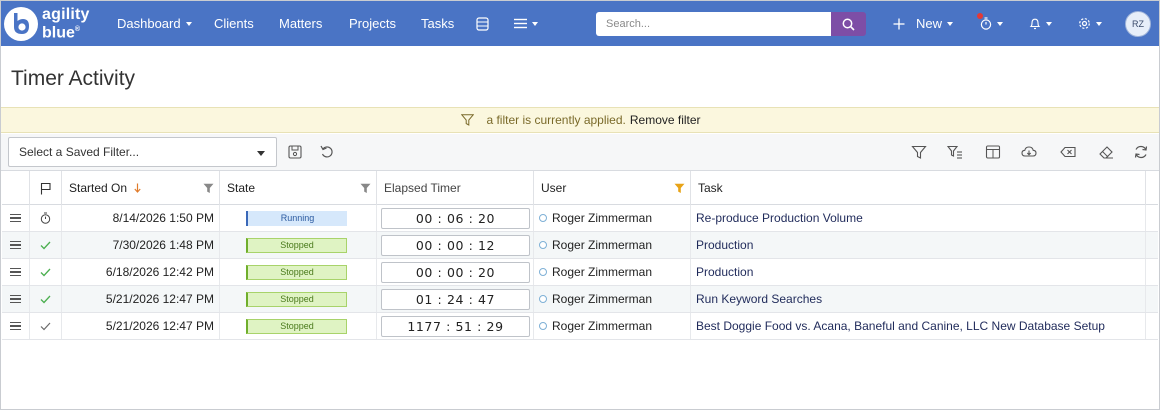 This screenshot has height=410, width=1160. What do you see at coordinates (993, 152) in the screenshot?
I see `columns-icon` at bounding box center [993, 152].